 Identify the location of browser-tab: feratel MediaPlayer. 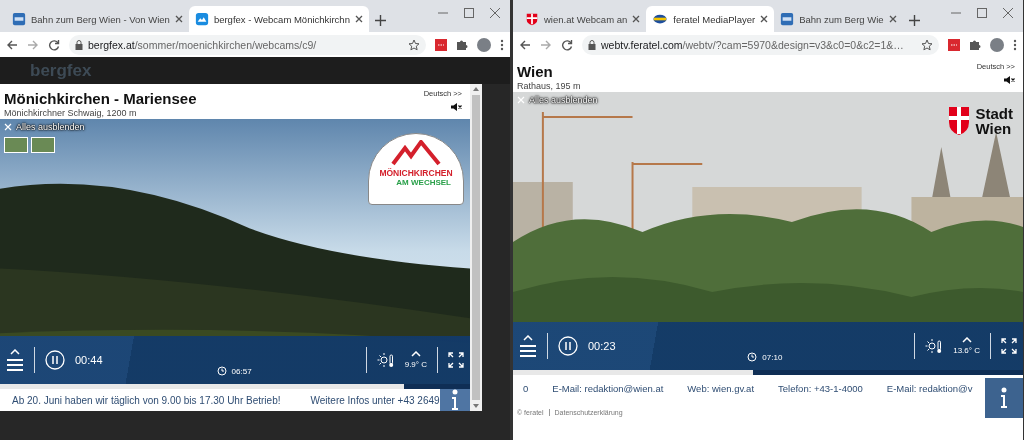
(710, 19).